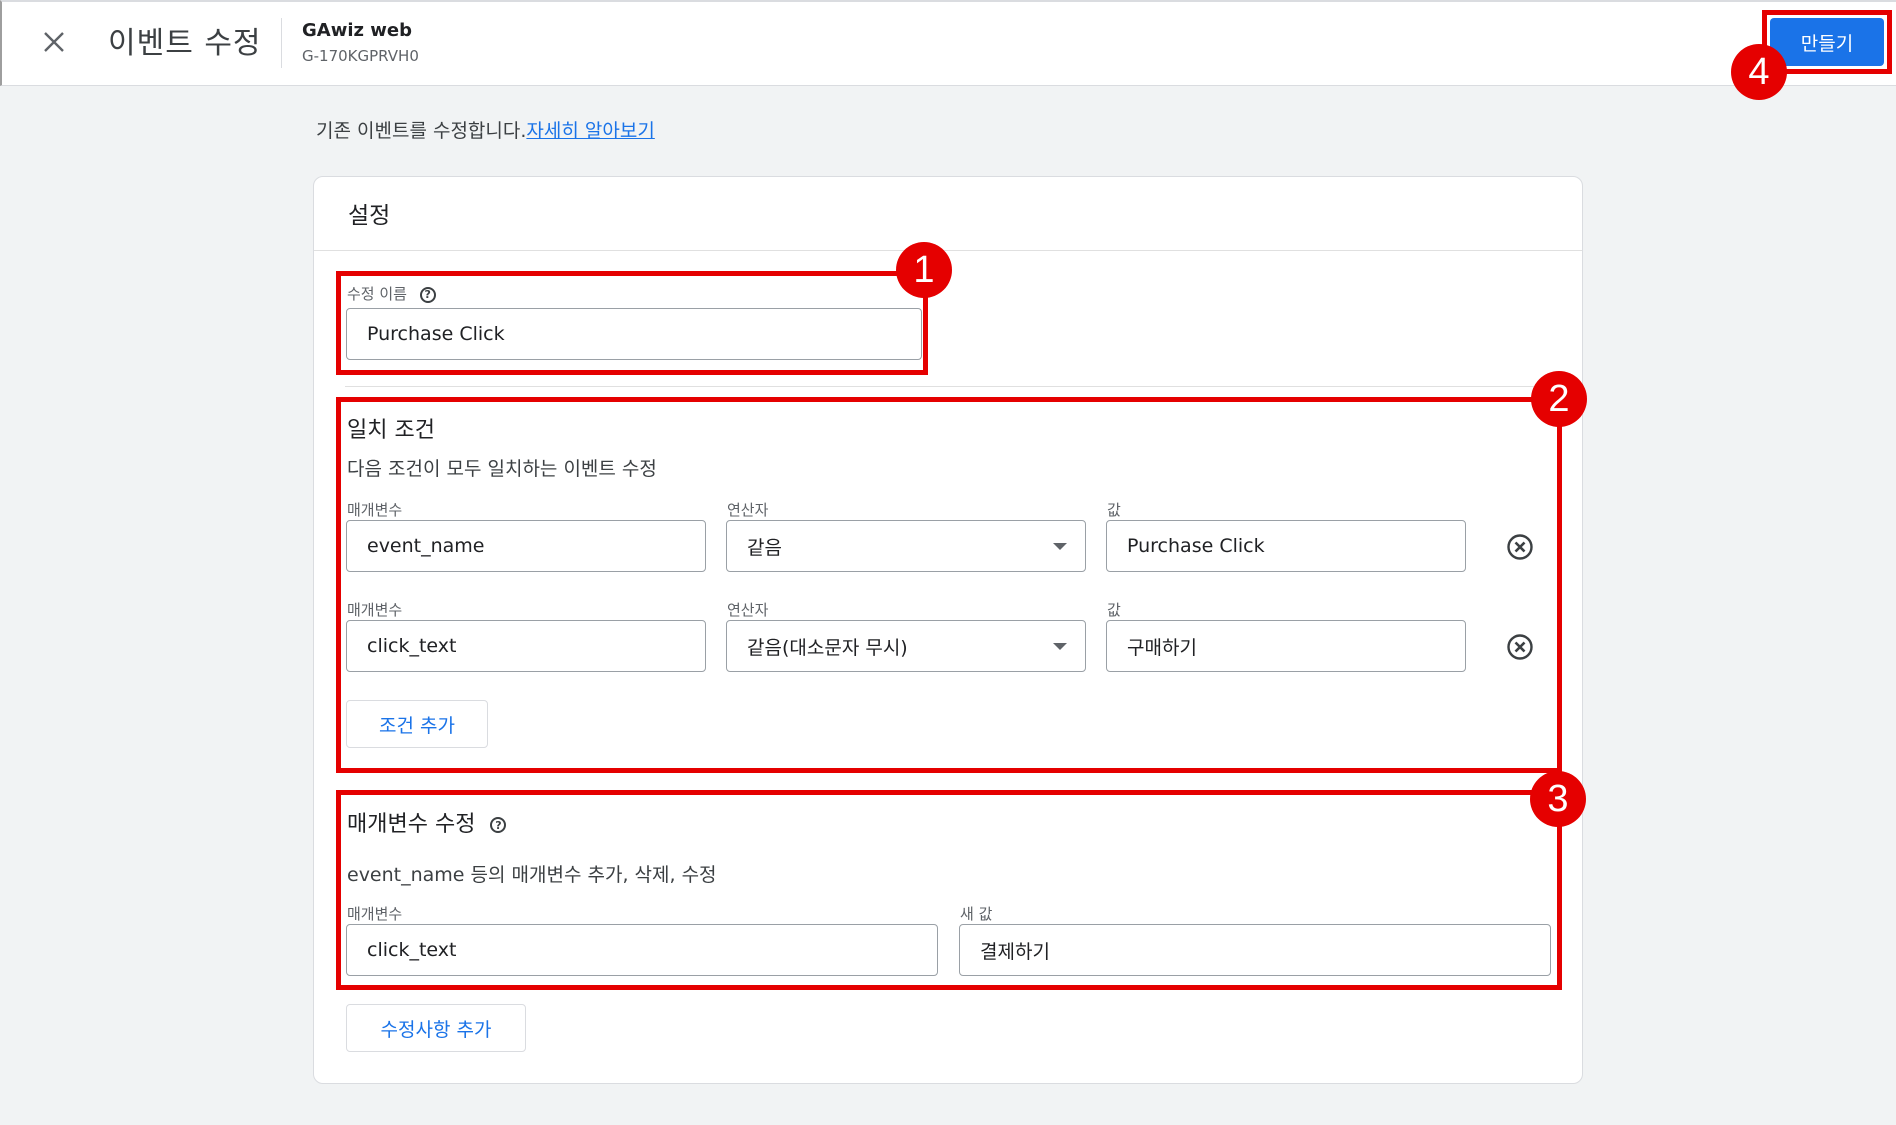  Describe the element at coordinates (1759, 72) in the screenshot. I see `annotation-badge-4: 4` at that location.